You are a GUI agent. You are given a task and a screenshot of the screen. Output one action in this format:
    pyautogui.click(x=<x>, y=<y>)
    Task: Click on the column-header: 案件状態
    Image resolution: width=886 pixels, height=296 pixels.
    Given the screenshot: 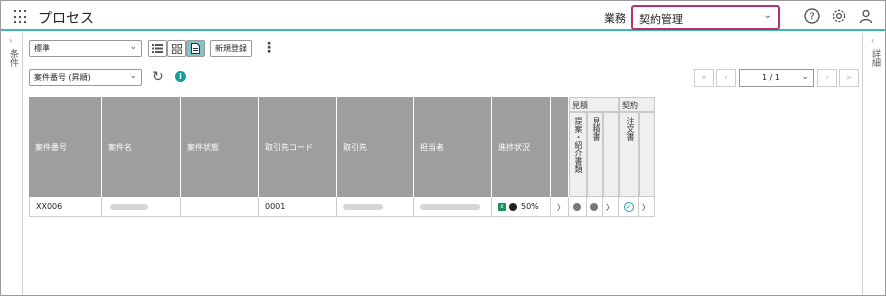 What is the action you would take?
    pyautogui.click(x=220, y=147)
    